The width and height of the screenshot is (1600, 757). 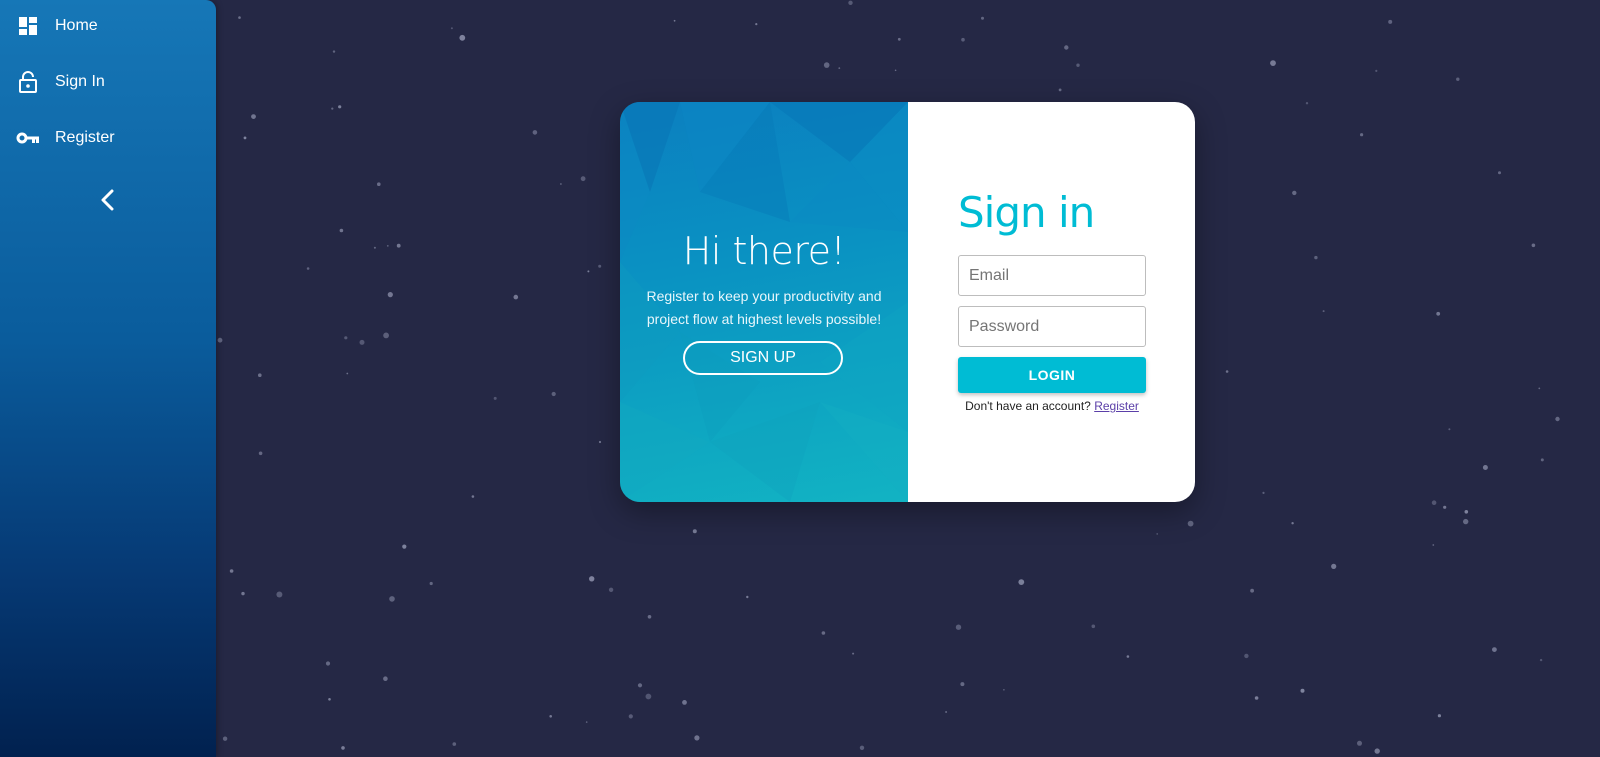 I want to click on sidebar-item-label: Register, so click(x=85, y=137).